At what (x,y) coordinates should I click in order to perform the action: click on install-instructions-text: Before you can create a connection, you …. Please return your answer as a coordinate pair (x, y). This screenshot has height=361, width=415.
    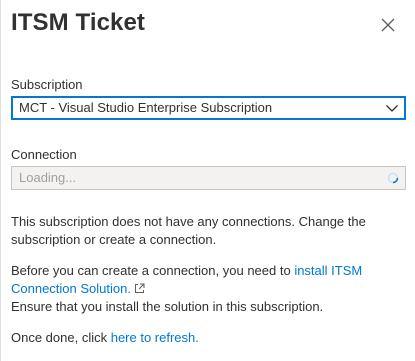
    Looking at the image, I should click on (153, 270).